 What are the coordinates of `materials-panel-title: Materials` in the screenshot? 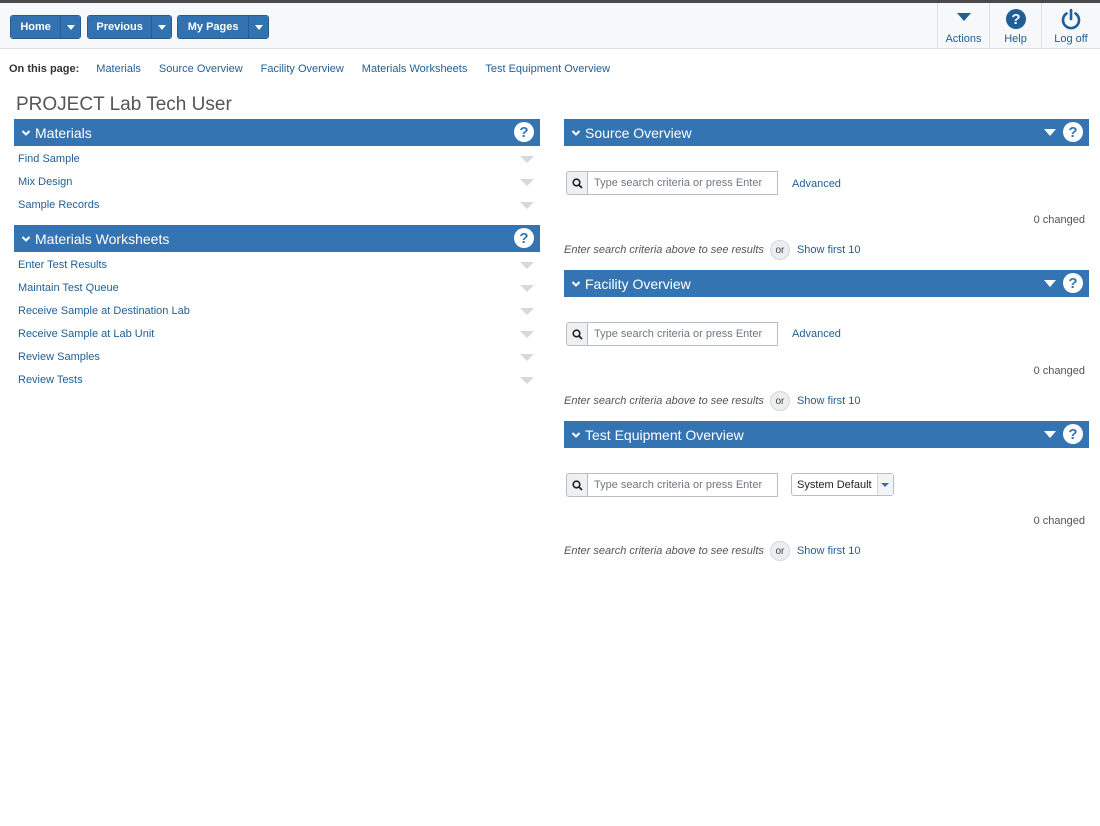 It's located at (63, 132).